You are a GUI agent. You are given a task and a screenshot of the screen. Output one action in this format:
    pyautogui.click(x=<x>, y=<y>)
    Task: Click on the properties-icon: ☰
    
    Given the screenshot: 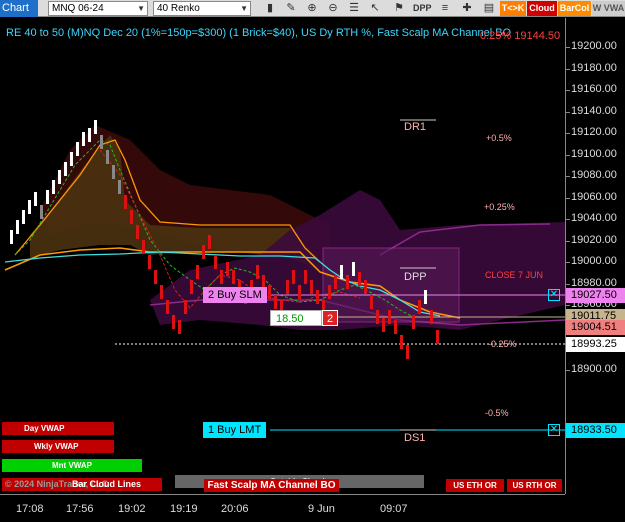 What is the action you would take?
    pyautogui.click(x=354, y=8)
    